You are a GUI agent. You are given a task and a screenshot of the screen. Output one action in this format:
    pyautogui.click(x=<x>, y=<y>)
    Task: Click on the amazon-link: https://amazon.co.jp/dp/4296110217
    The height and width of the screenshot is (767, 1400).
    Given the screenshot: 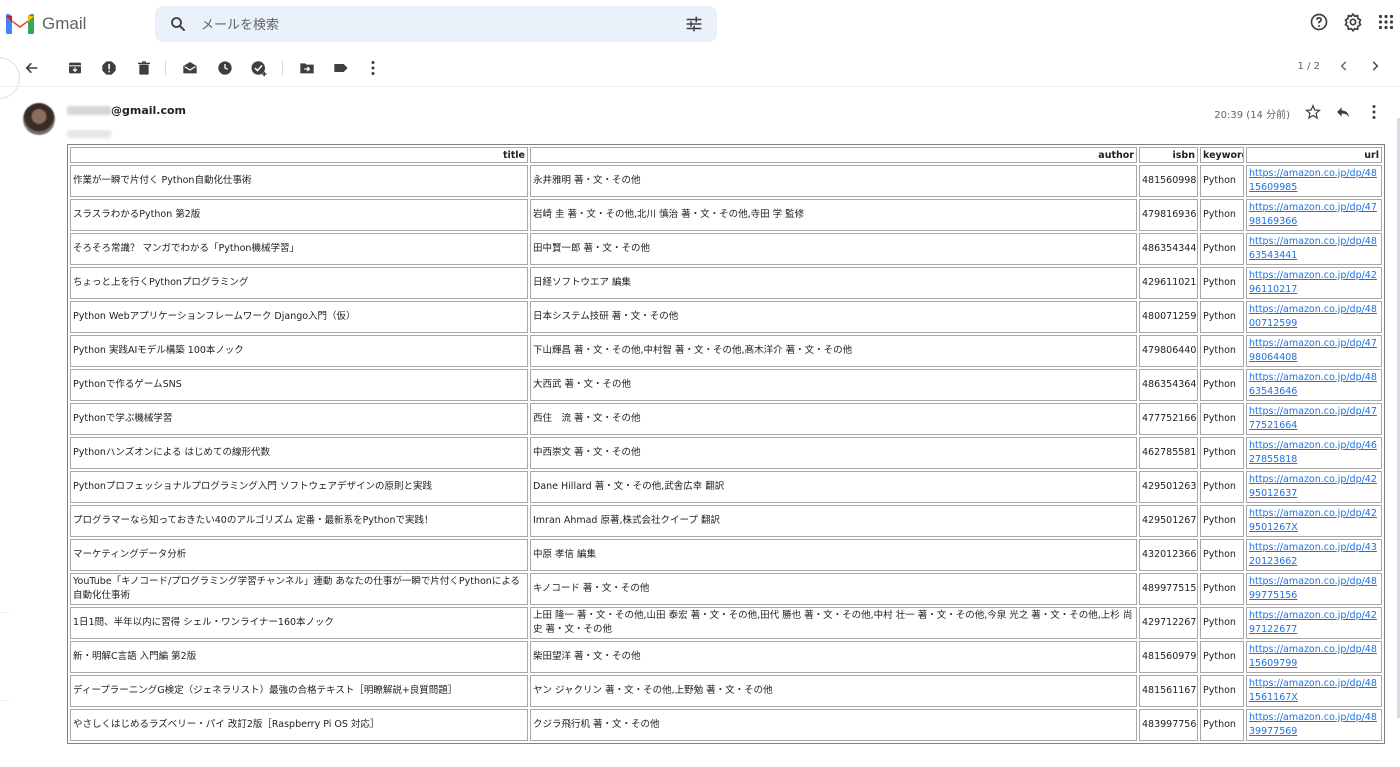 What is the action you would take?
    pyautogui.click(x=1314, y=283)
    